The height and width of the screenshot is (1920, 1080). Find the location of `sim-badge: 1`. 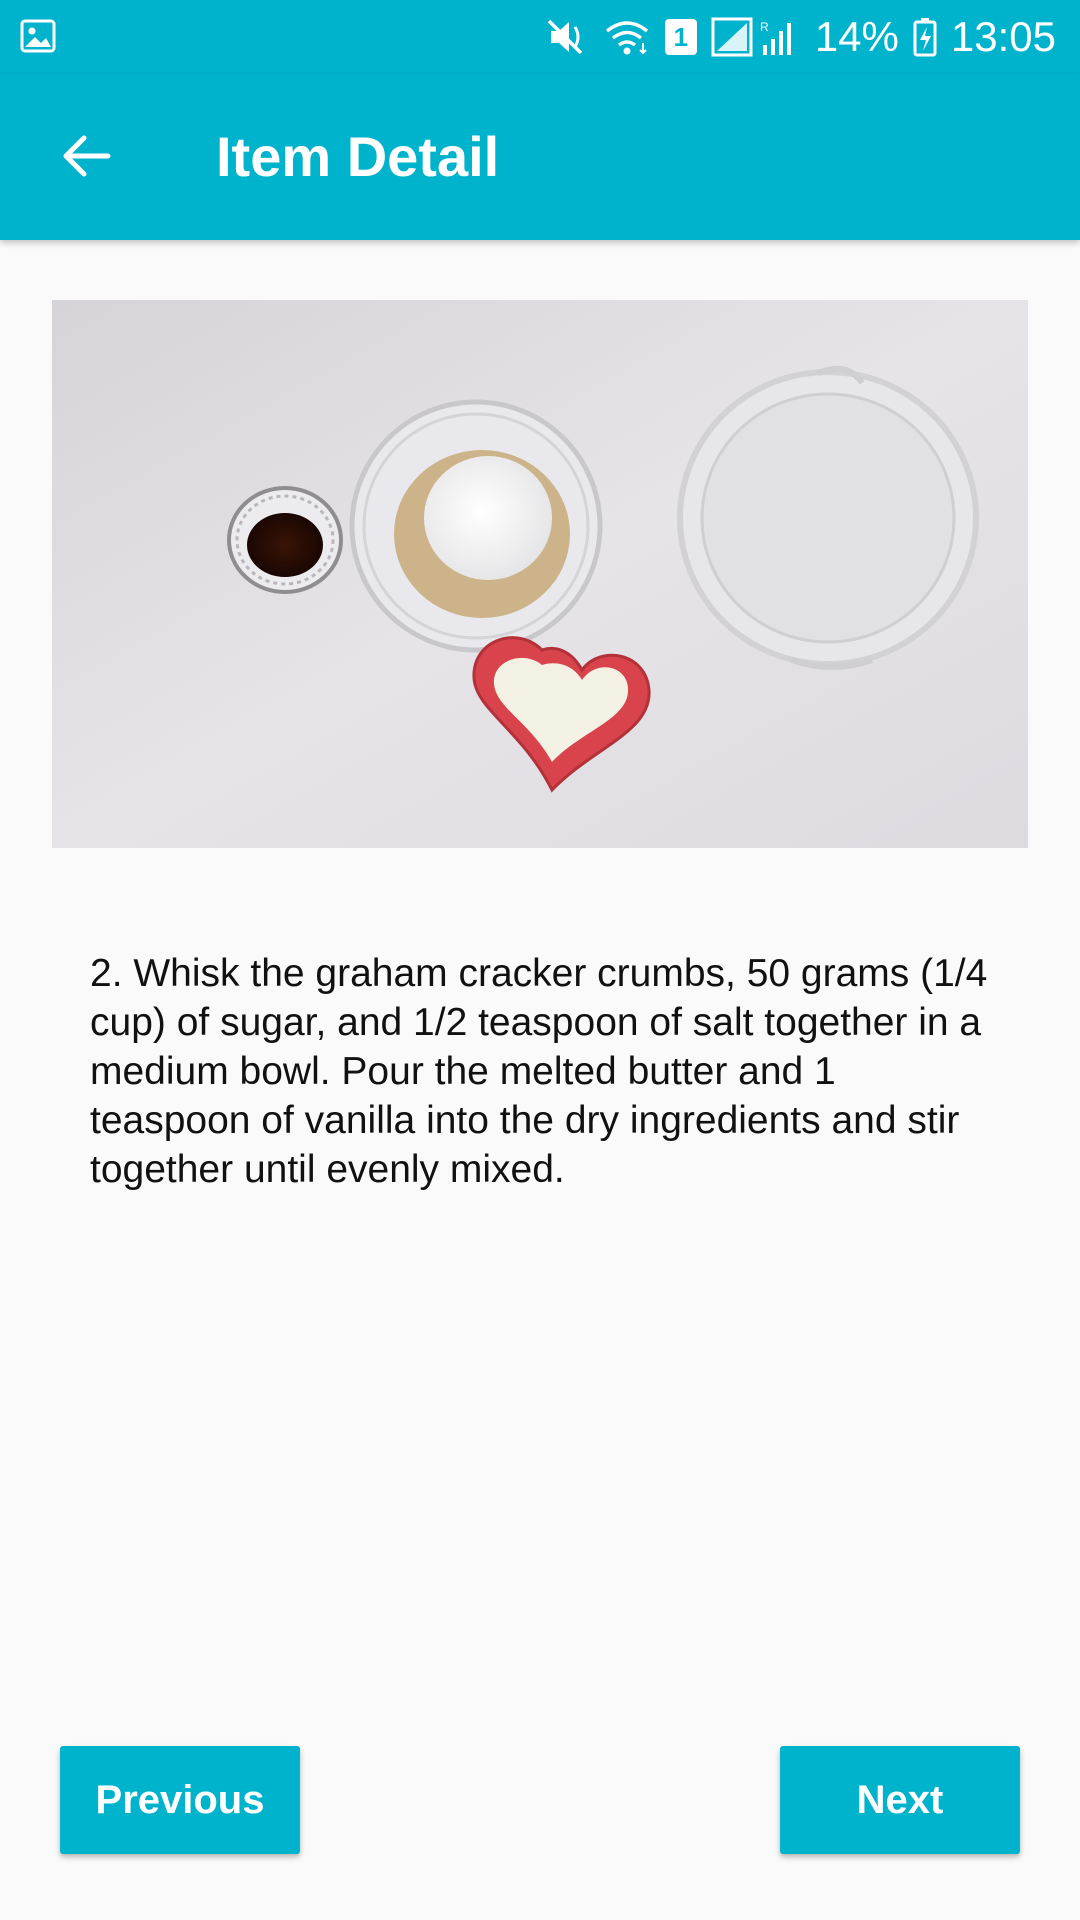

sim-badge: 1 is located at coordinates (681, 36).